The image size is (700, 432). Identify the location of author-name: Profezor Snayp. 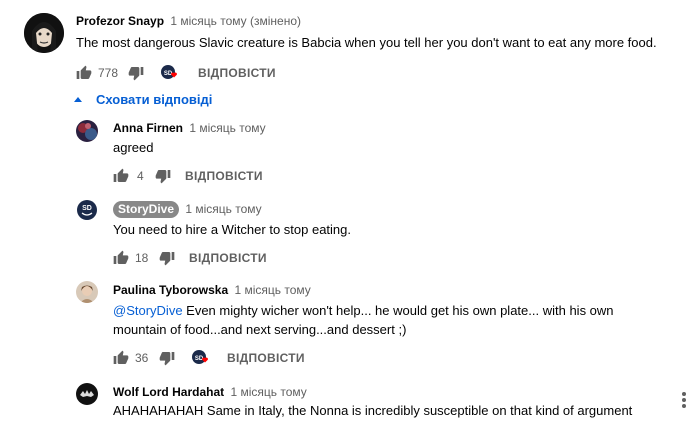
(120, 21).